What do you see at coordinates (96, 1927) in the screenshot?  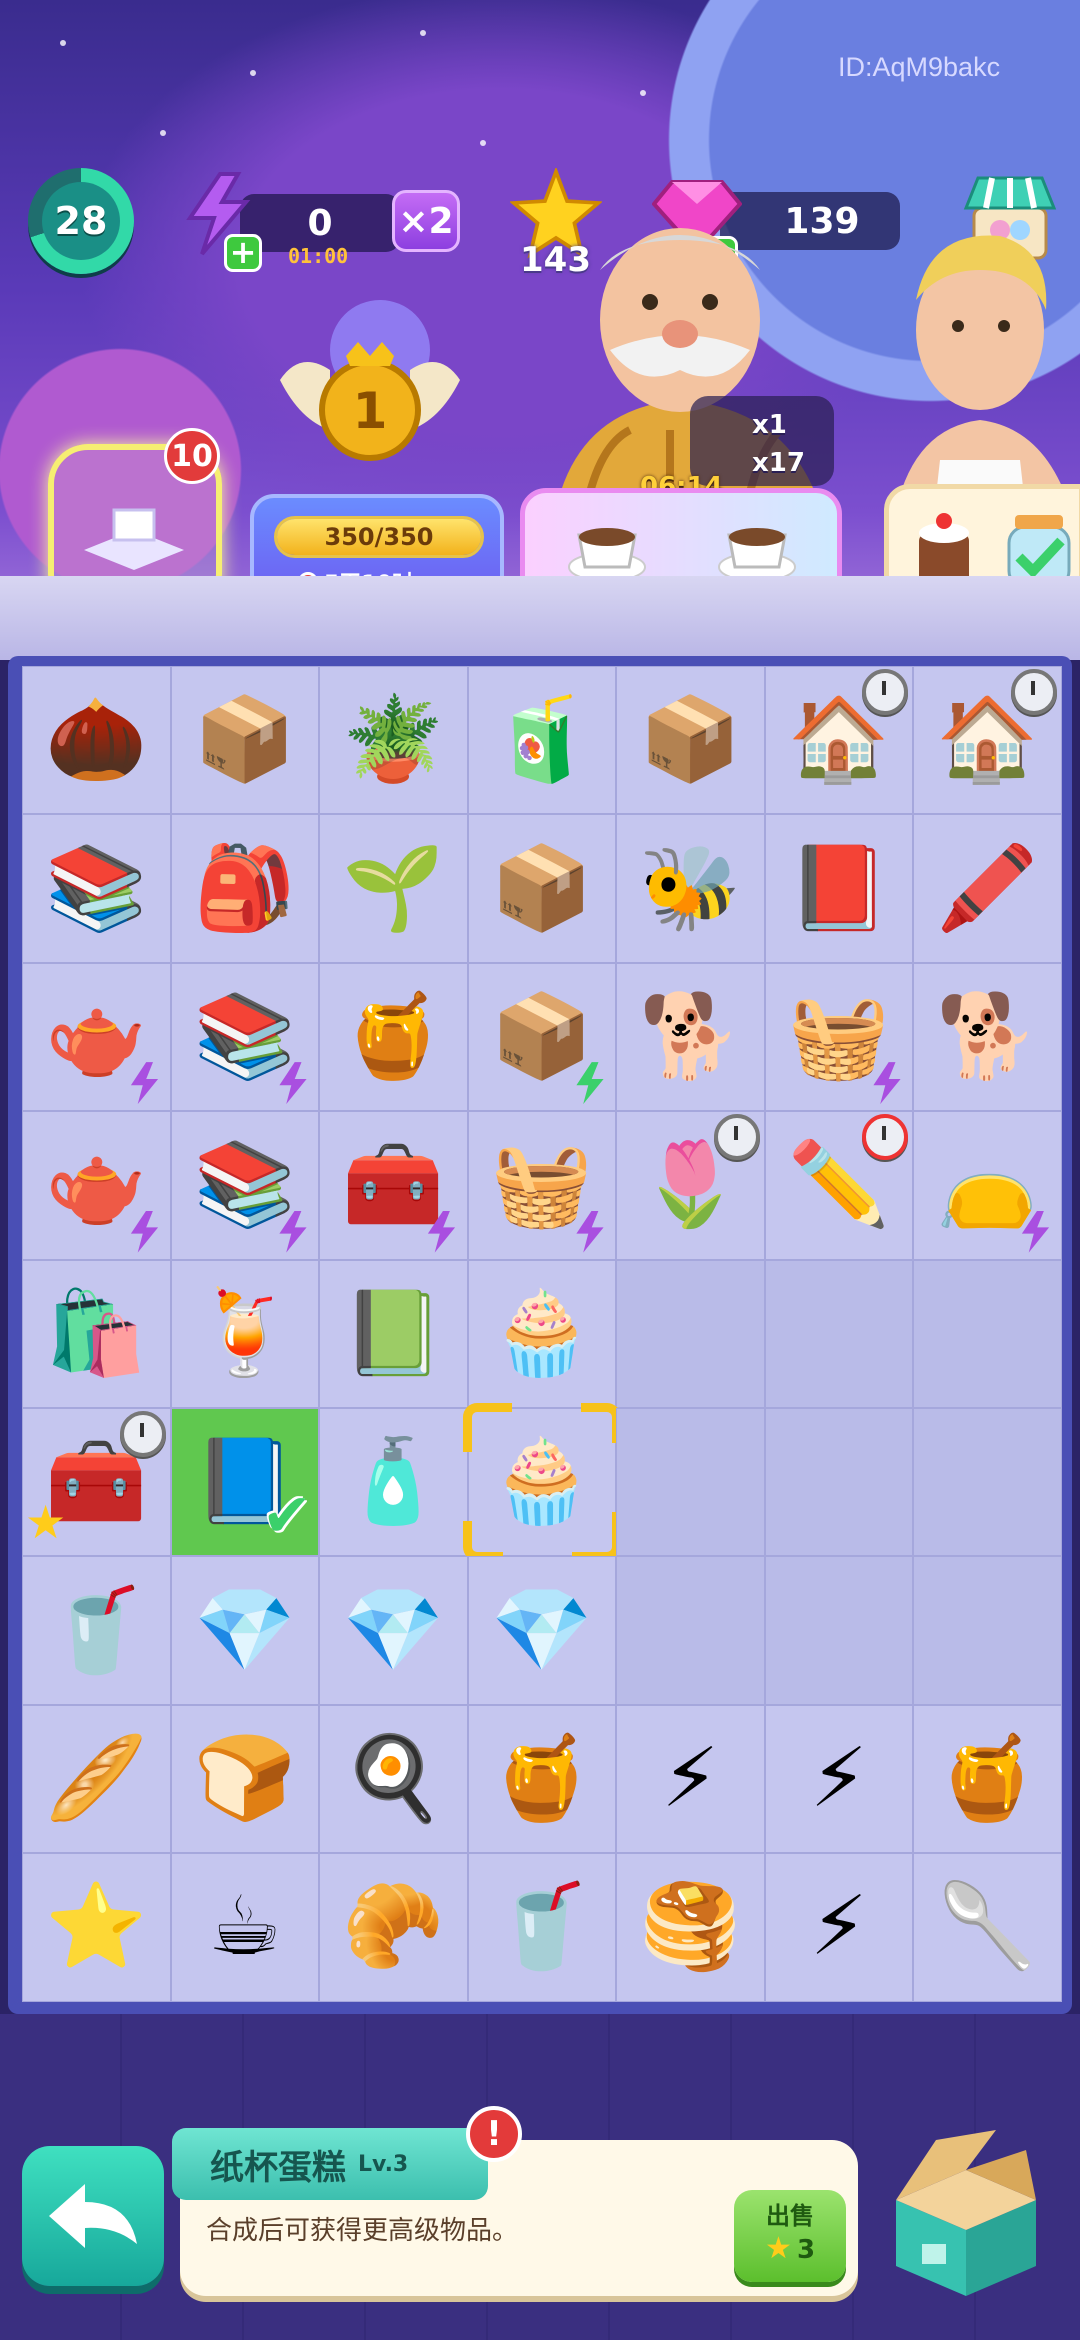 I see `board-cell: ⭐` at bounding box center [96, 1927].